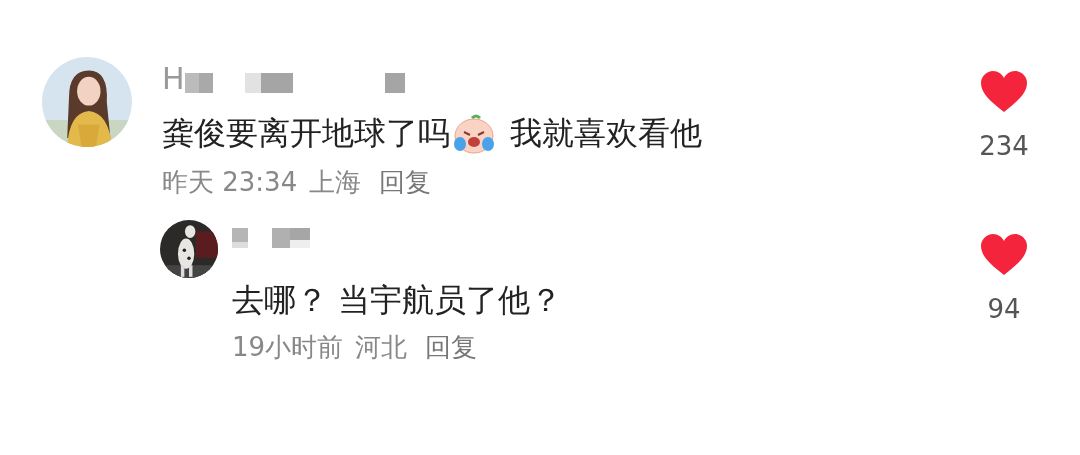 This screenshot has width=1080, height=455. I want to click on location-label: 河北, so click(381, 347).